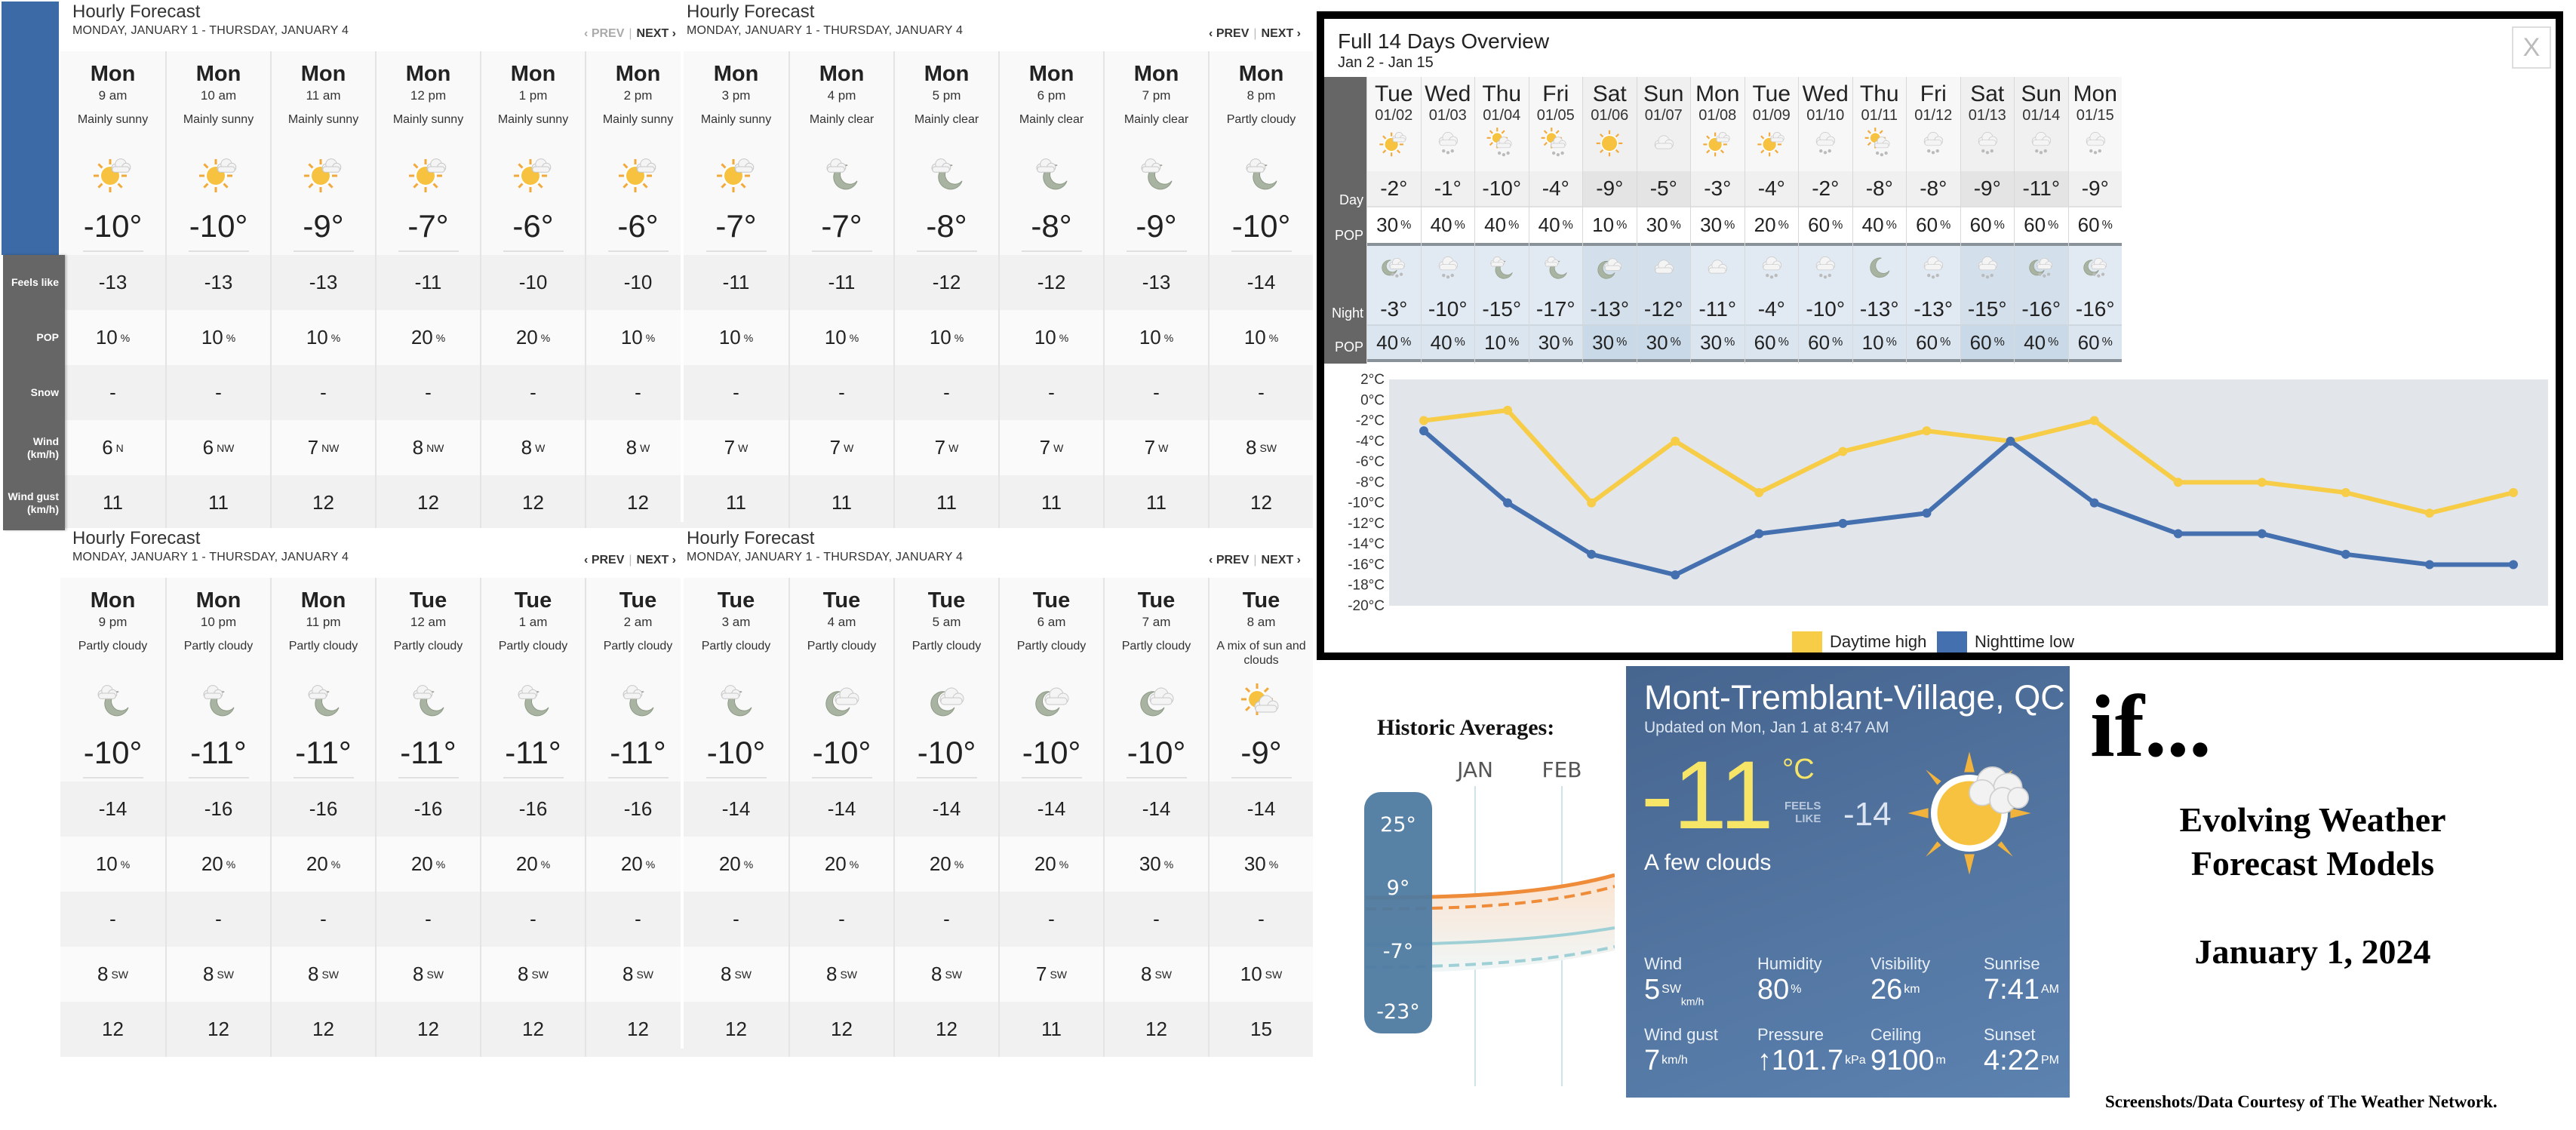 This screenshot has height=1130, width=2576. Describe the element at coordinates (1900, 990) in the screenshot. I see `stat-value: 26 km` at that location.